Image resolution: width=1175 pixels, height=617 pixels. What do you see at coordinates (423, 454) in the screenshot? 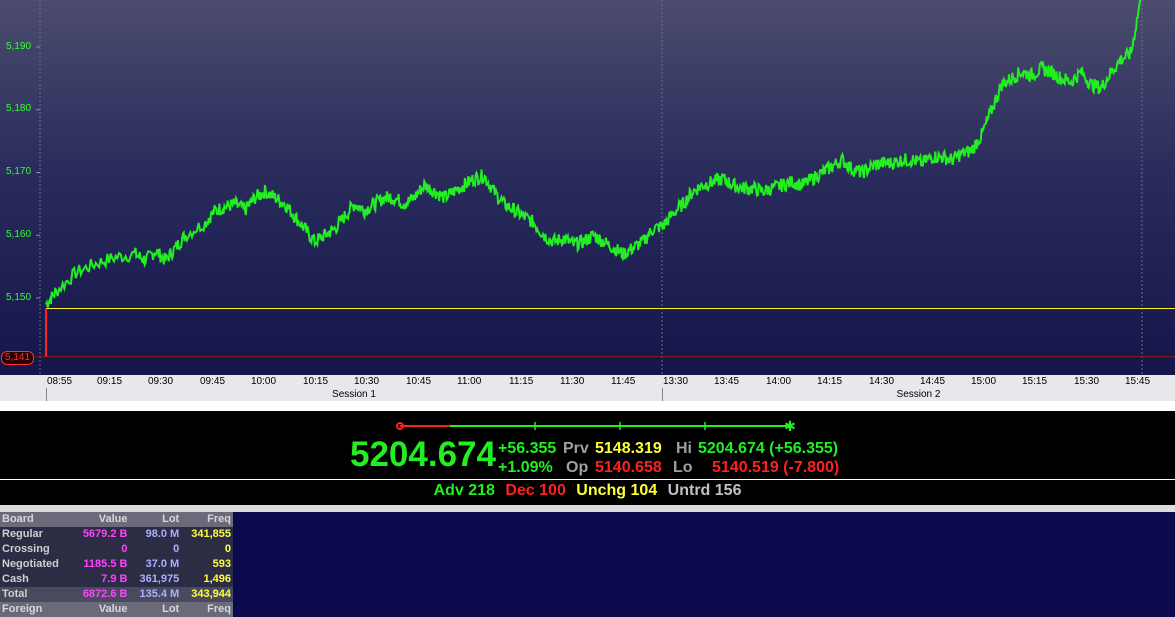
I see `last-price: 5204.674` at bounding box center [423, 454].